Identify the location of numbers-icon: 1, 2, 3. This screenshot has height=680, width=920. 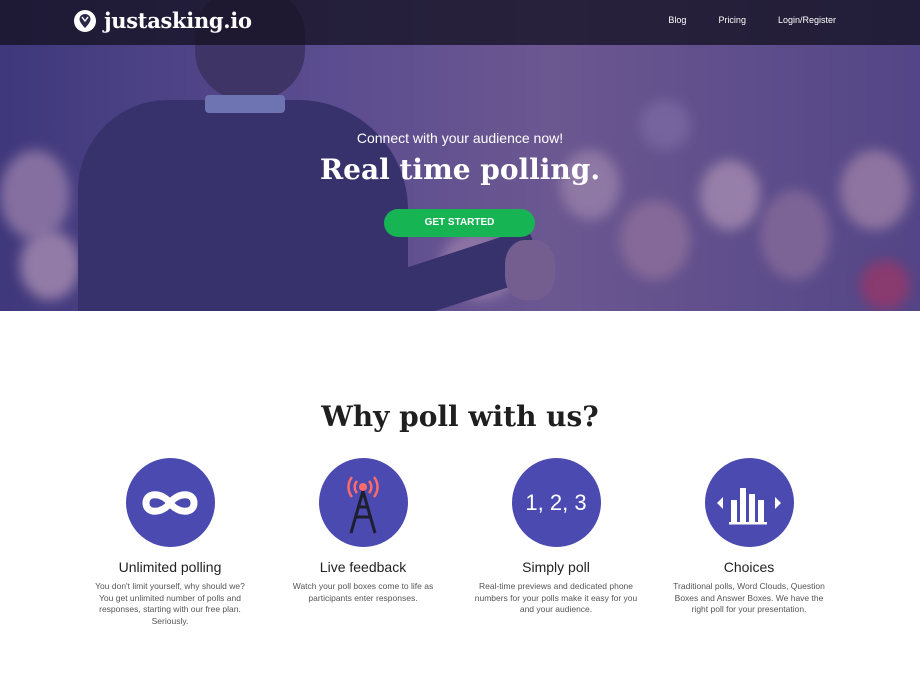
(556, 502).